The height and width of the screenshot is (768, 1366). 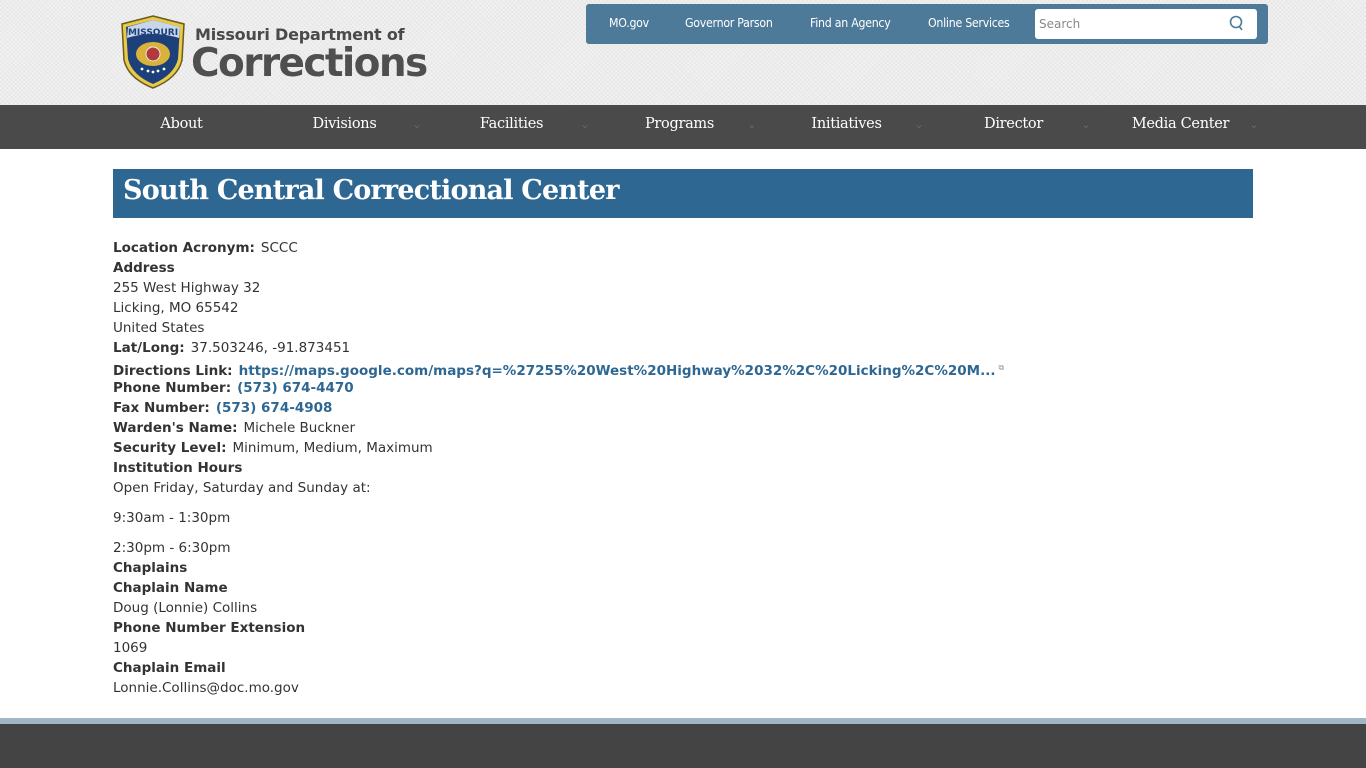 What do you see at coordinates (683, 408) in the screenshot?
I see `fax-row: Fax Number: (573) 674-4908` at bounding box center [683, 408].